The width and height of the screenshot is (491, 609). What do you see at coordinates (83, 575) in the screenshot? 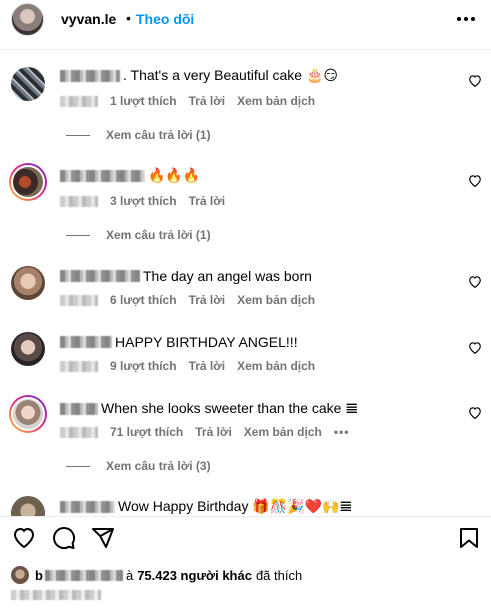
I see `liker-username-redacted` at bounding box center [83, 575].